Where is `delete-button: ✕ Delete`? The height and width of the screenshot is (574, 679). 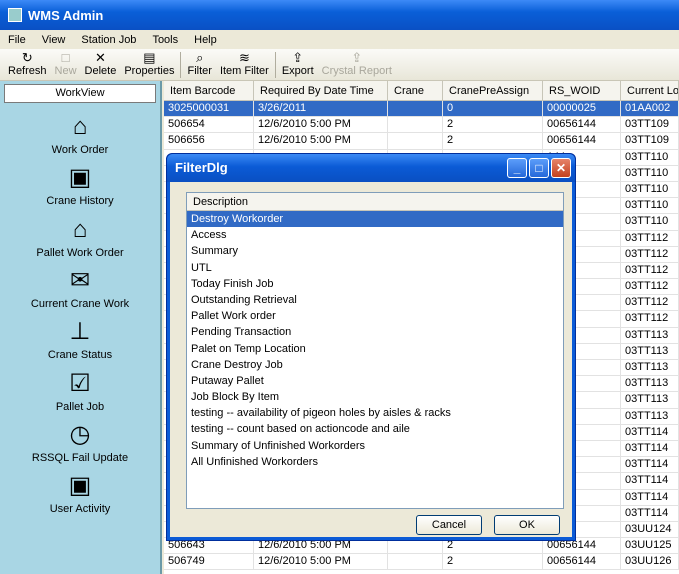
delete-button: ✕ Delete is located at coordinates (101, 63).